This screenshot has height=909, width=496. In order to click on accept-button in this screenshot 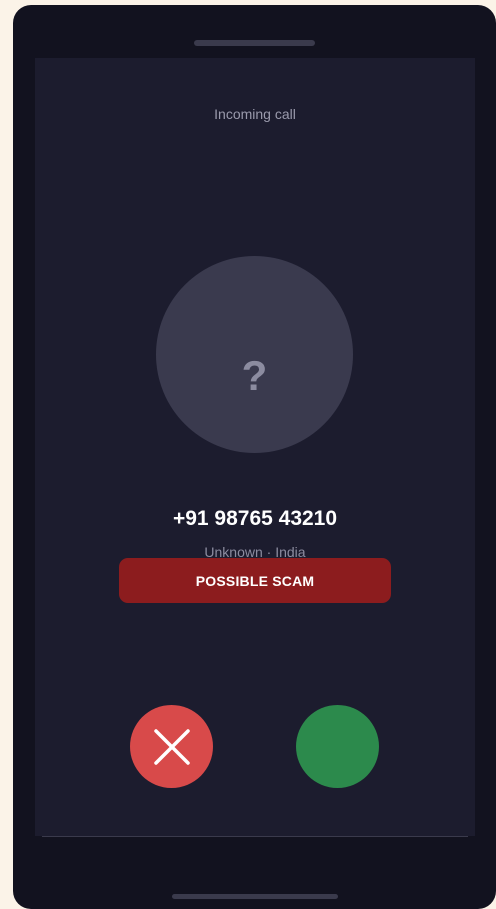, I will do `click(337, 746)`.